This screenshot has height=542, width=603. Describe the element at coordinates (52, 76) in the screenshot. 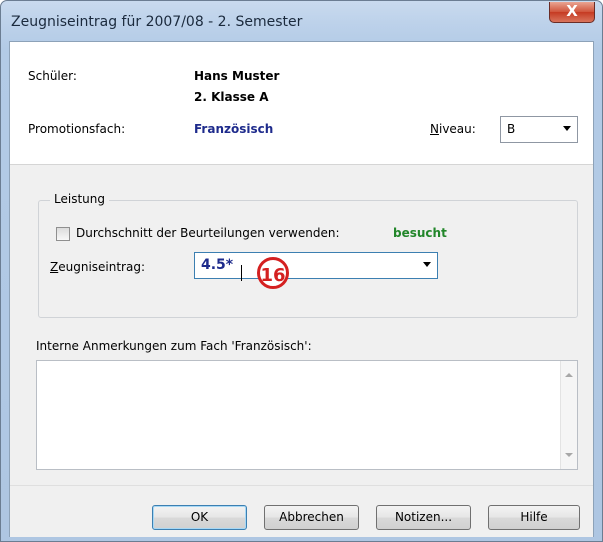

I see `student-label: Schüler:` at that location.